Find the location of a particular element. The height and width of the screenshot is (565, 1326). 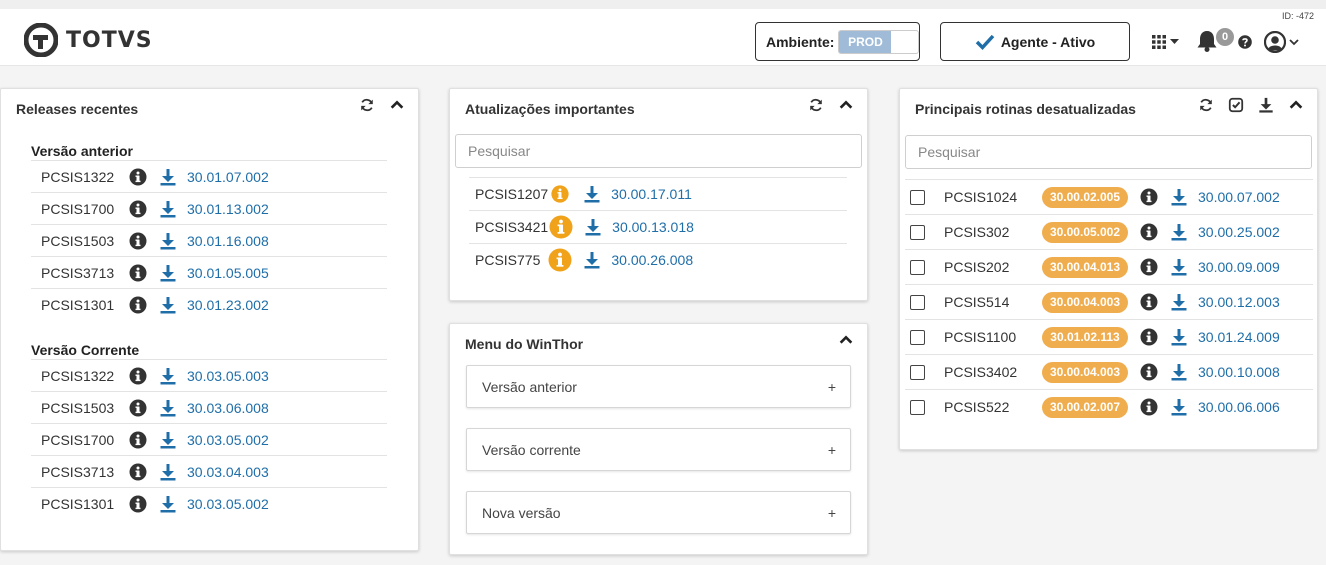

logo: TOTVS is located at coordinates (88, 40).